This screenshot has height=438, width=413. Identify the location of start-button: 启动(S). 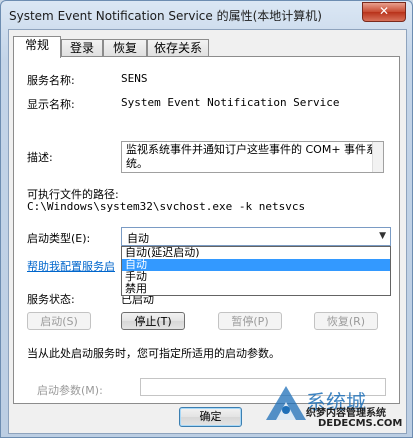
(59, 321).